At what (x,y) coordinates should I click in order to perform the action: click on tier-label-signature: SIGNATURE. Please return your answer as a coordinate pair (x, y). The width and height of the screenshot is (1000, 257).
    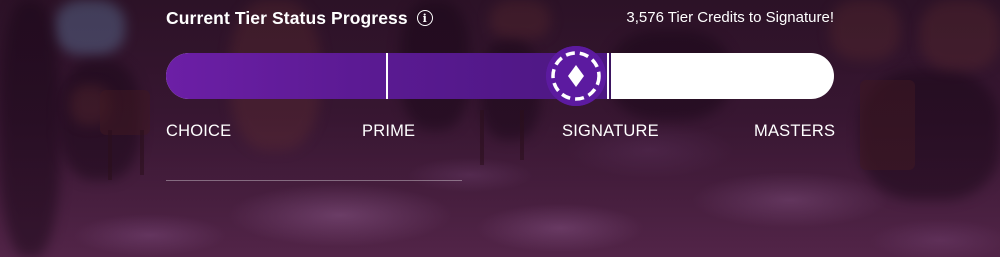
    Looking at the image, I should click on (610, 131).